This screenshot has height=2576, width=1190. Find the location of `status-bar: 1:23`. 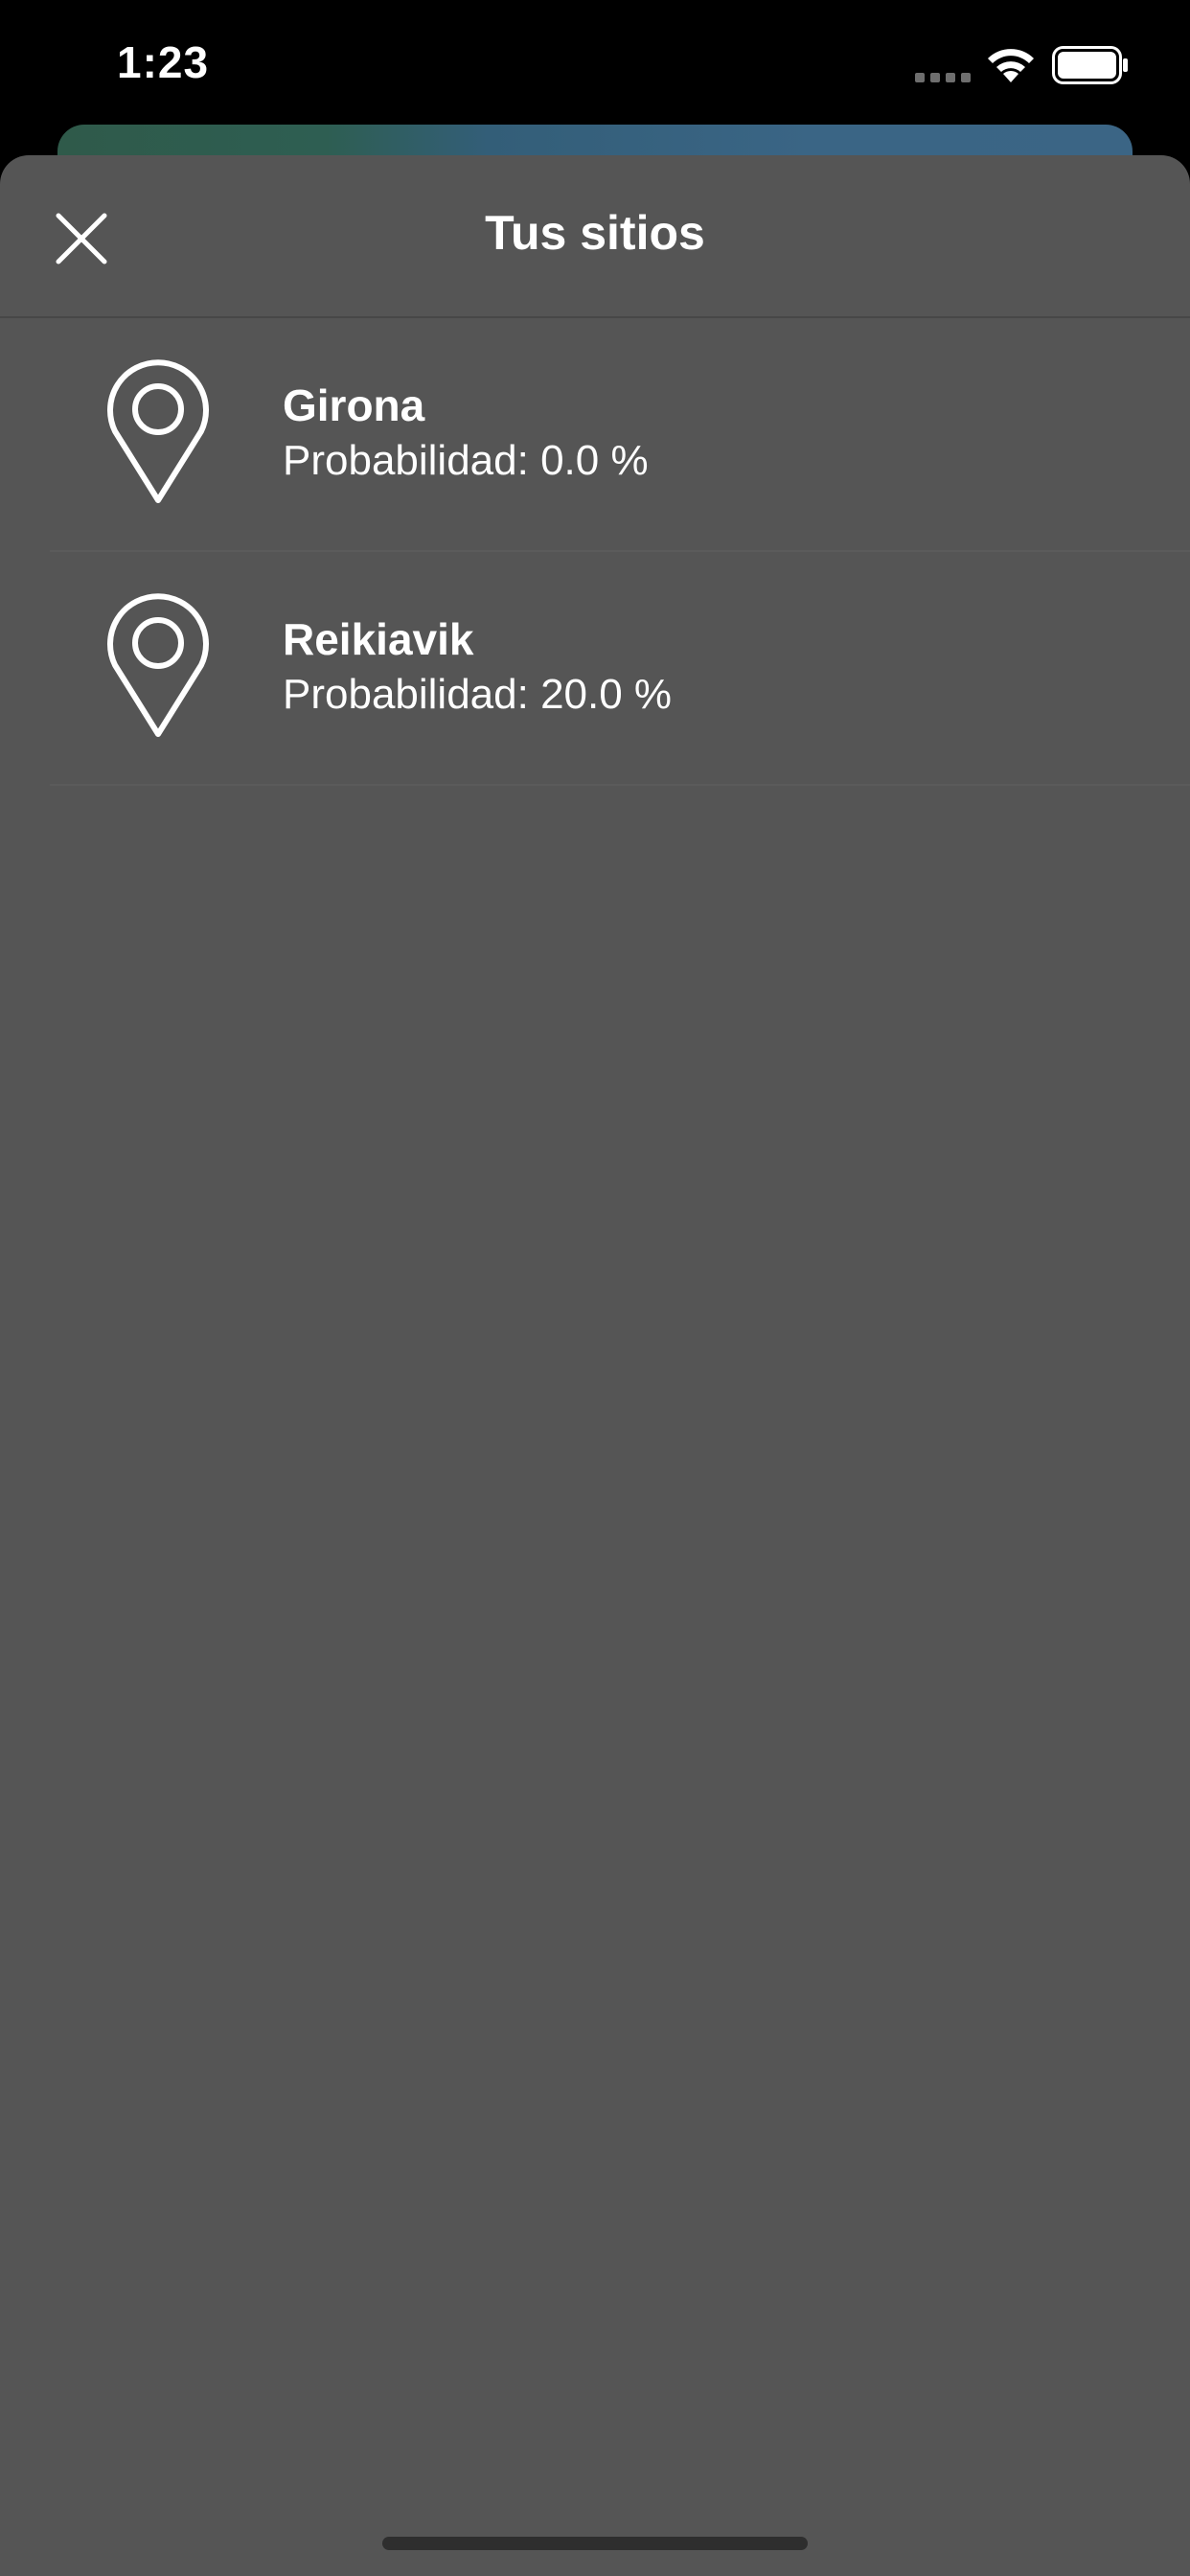

status-bar: 1:23 is located at coordinates (595, 63).